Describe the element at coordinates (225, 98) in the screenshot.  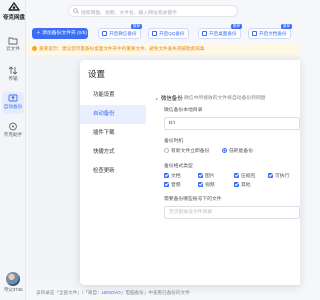
I see `wechat-section-description: 微信中所接收的文件将自动备份到网盘` at that location.